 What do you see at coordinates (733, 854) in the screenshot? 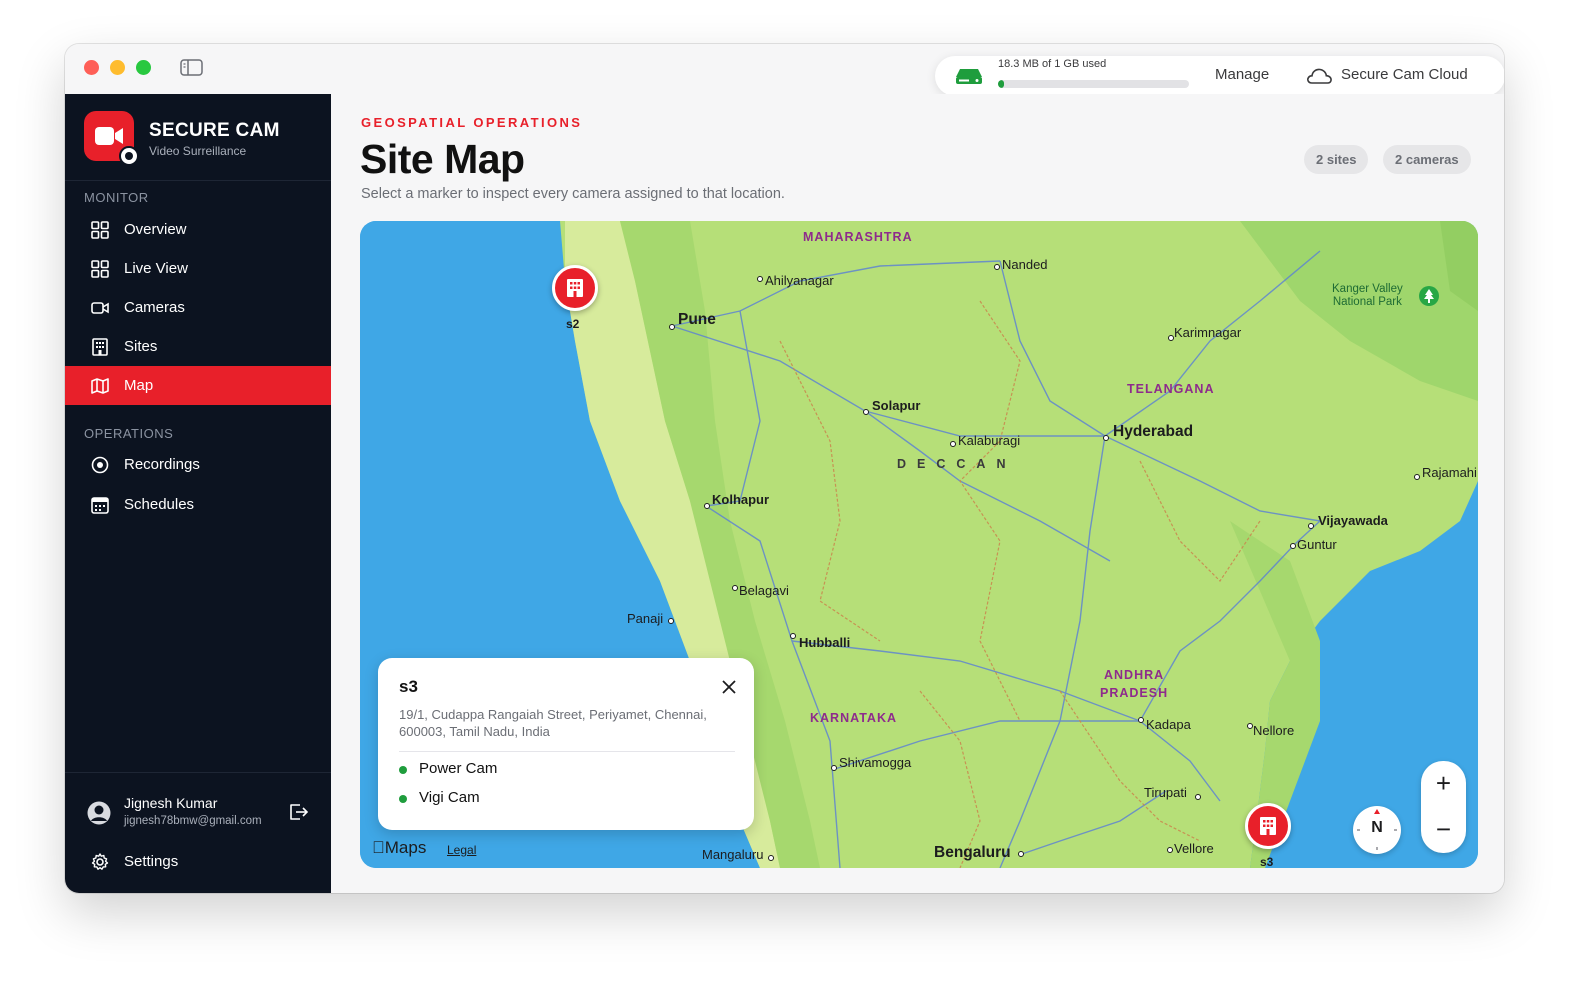
I see `map-label-city: Mangaluru` at bounding box center [733, 854].